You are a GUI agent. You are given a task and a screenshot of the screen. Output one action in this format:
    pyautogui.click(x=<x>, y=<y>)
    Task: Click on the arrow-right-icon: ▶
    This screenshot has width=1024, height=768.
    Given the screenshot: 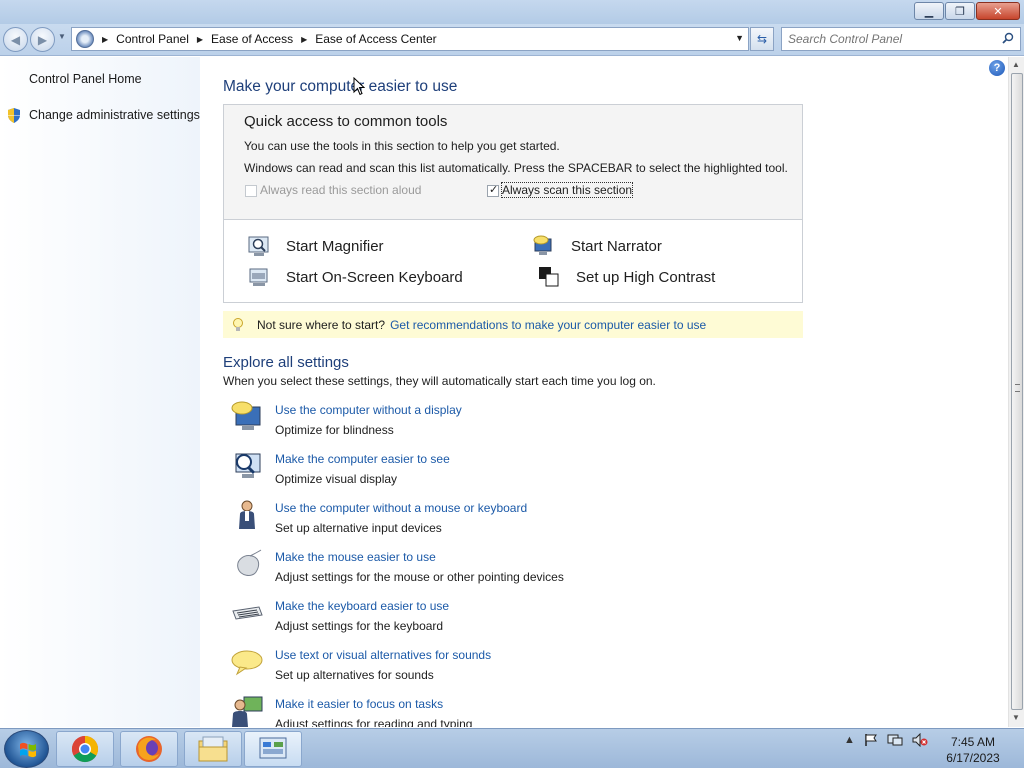 What is the action you would take?
    pyautogui.click(x=42, y=39)
    